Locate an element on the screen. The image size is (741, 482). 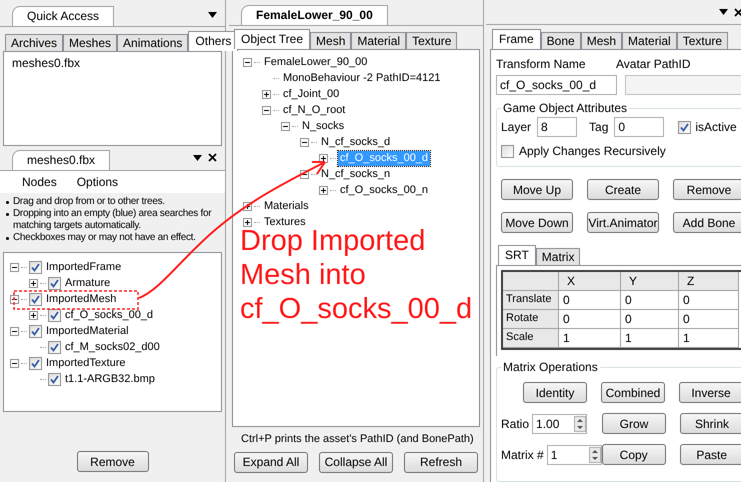
tree-node: cf_N_O_root is located at coordinates (314, 110).